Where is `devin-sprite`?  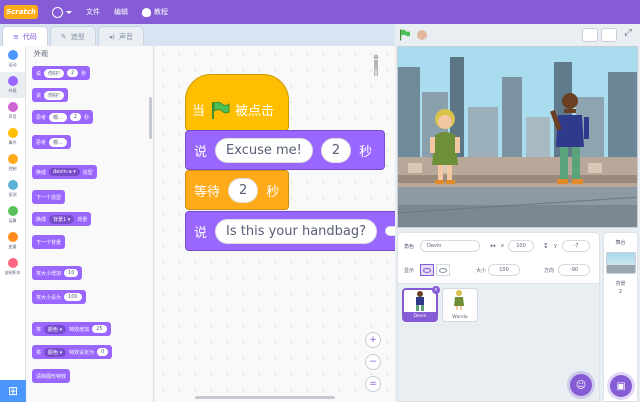 devin-sprite is located at coordinates (570, 140).